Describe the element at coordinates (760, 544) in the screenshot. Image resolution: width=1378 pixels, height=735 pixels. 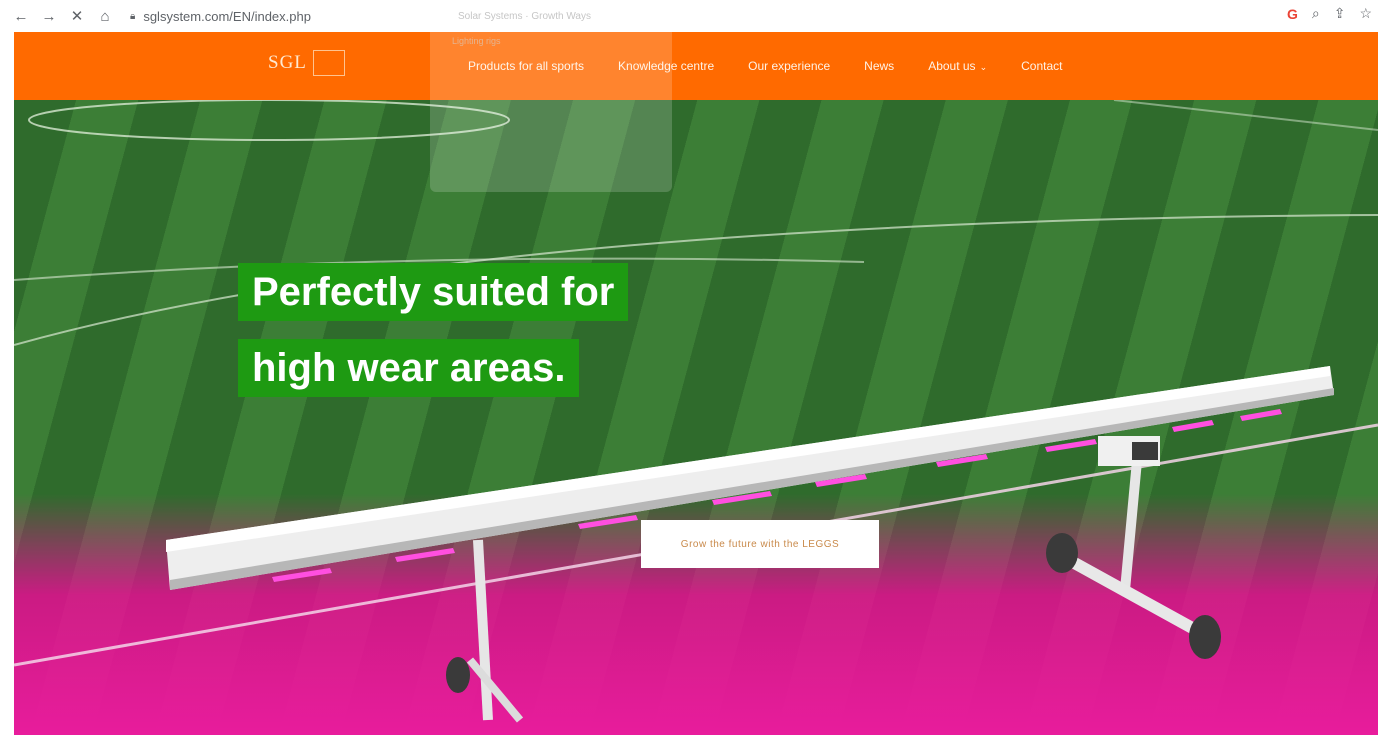
I see `grow-future-cta-button: Grow the future with the LEGGS` at that location.